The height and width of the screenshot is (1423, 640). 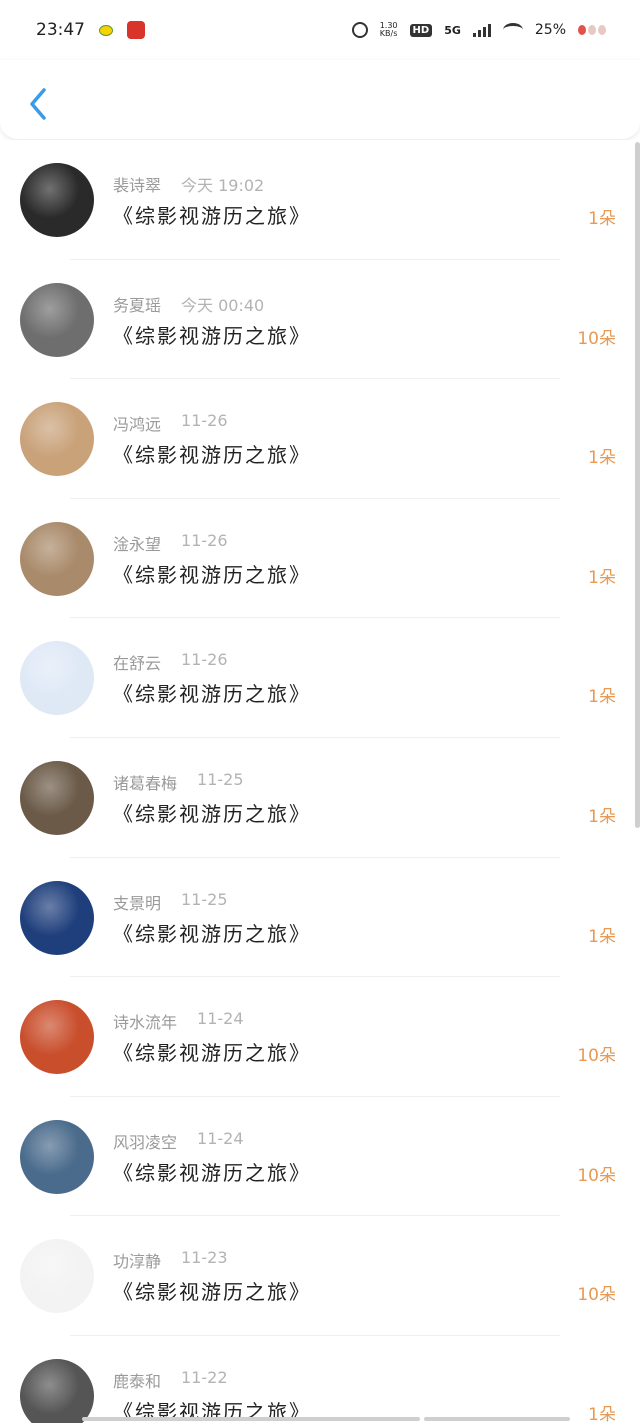 What do you see at coordinates (320, 100) in the screenshot?
I see `header` at bounding box center [320, 100].